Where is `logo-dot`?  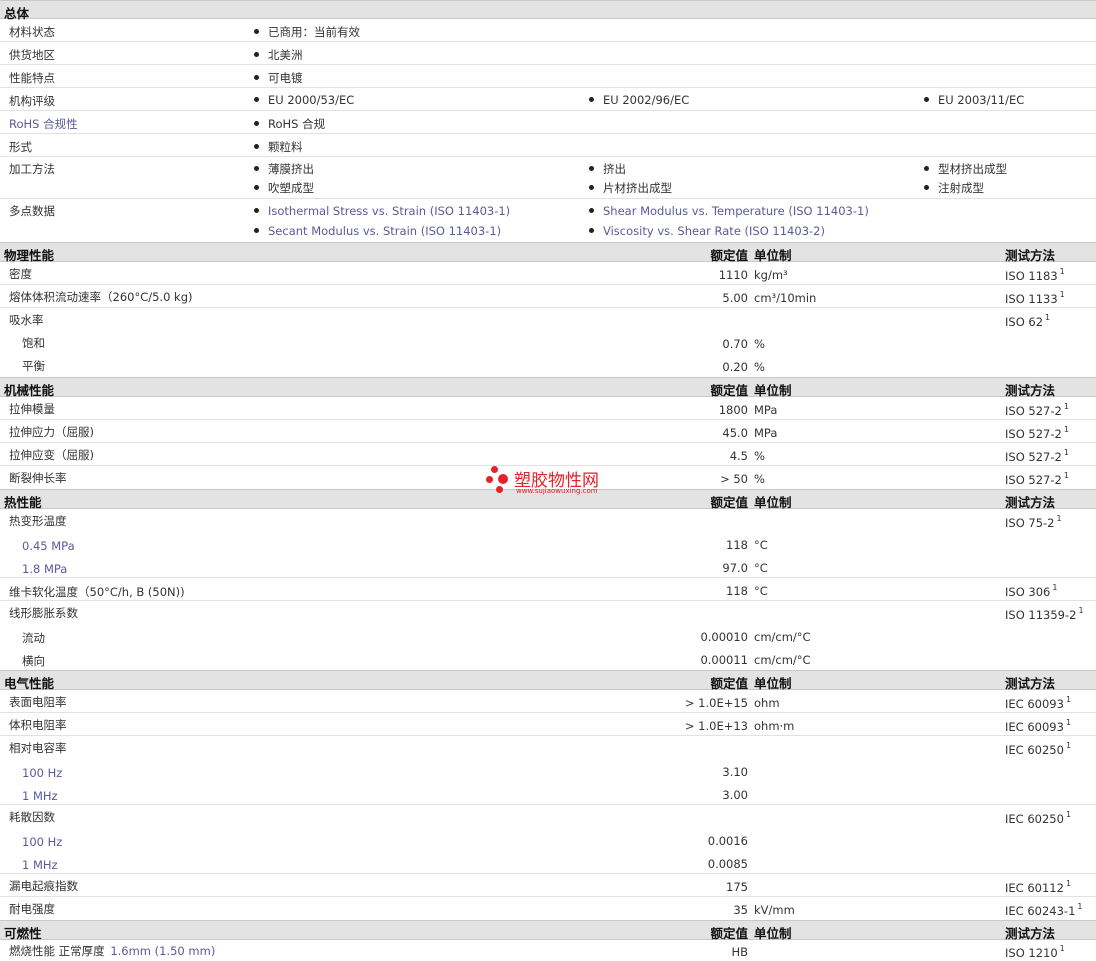
logo-dot is located at coordinates (499, 489).